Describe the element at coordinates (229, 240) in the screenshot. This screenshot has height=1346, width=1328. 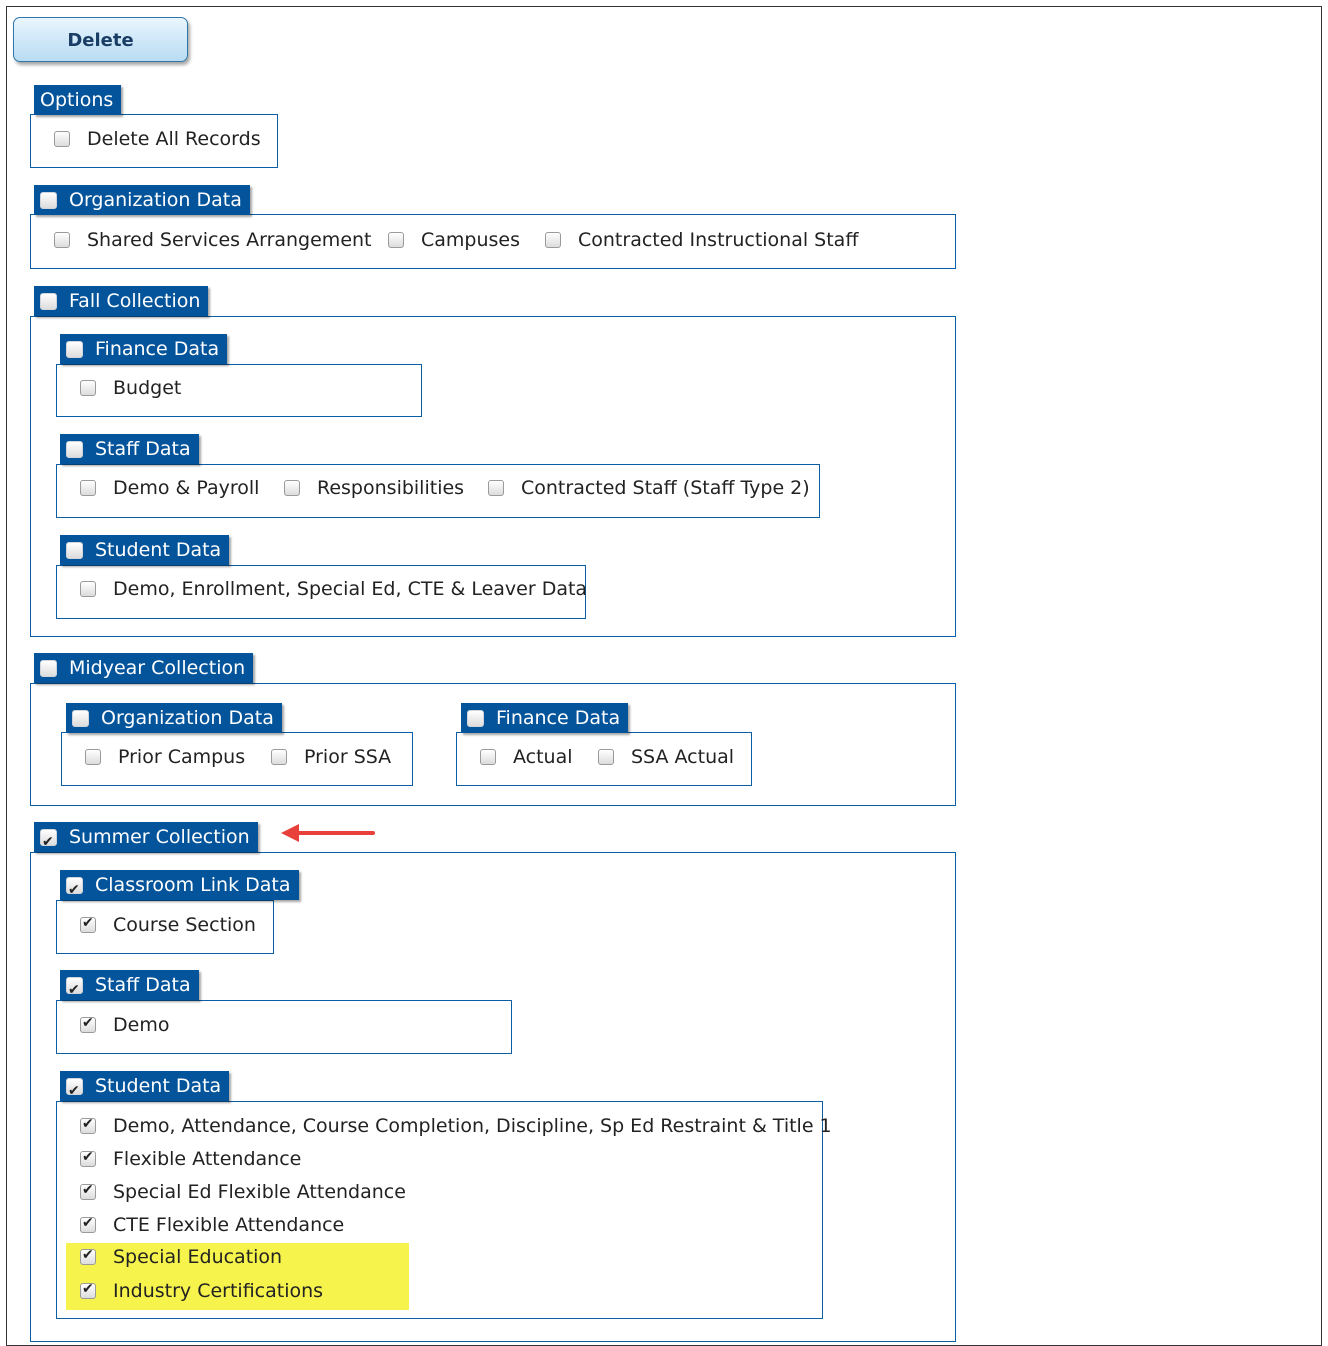
I see `shared-services-label: Shared Services Arrangement` at that location.